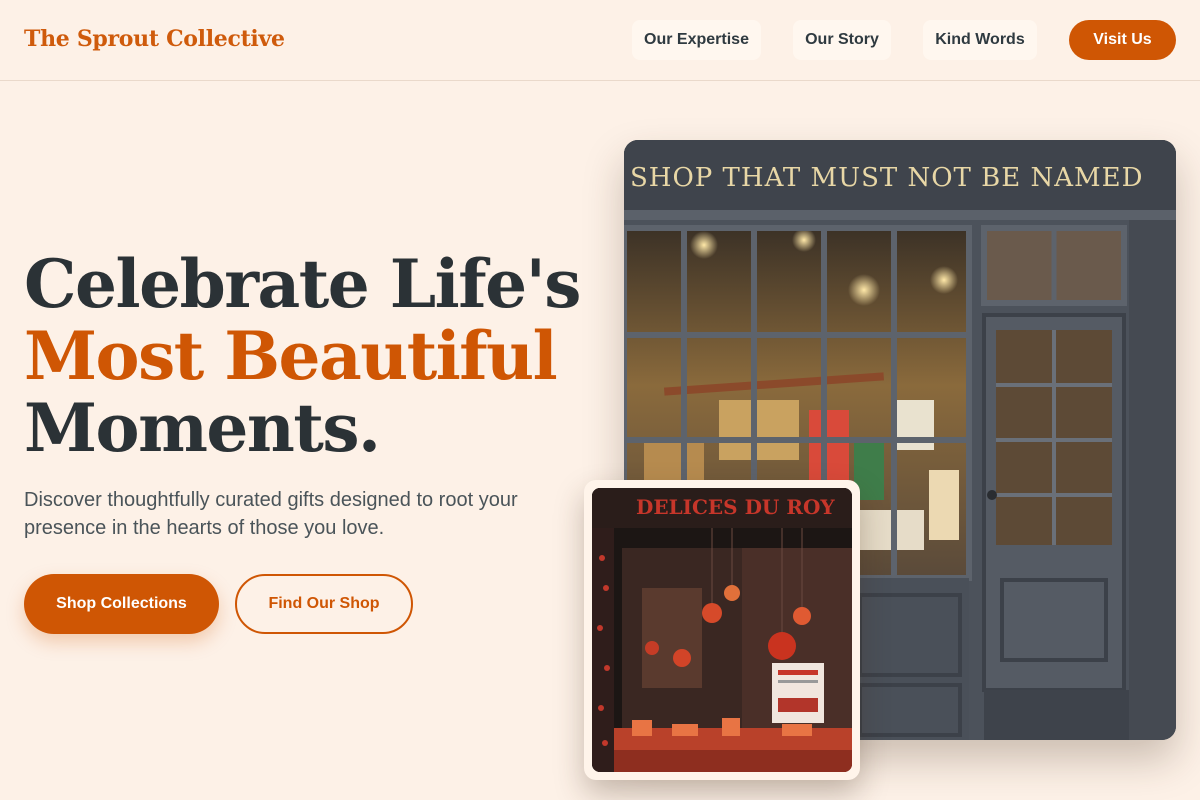  What do you see at coordinates (696, 40) in the screenshot?
I see `nav-our-expertise: Our Expertise` at bounding box center [696, 40].